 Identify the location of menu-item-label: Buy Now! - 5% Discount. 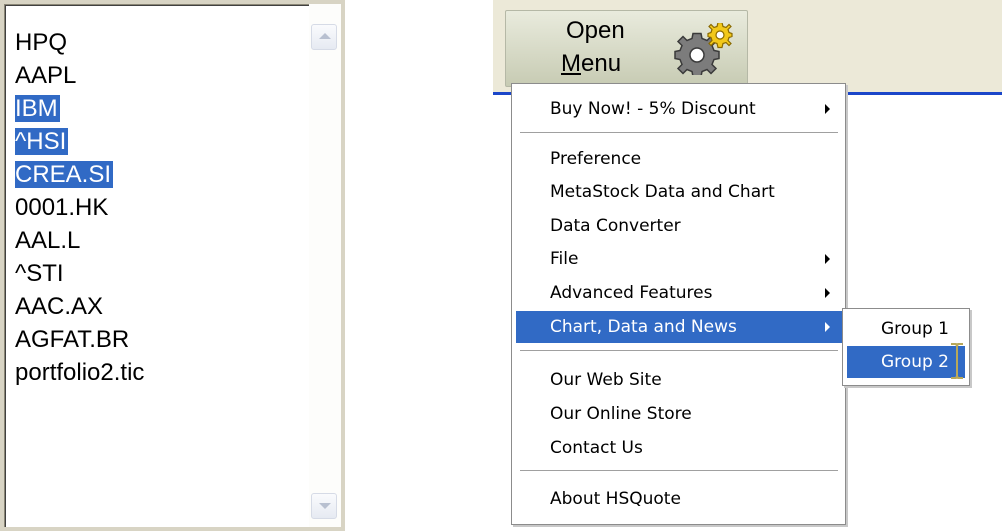
(653, 109).